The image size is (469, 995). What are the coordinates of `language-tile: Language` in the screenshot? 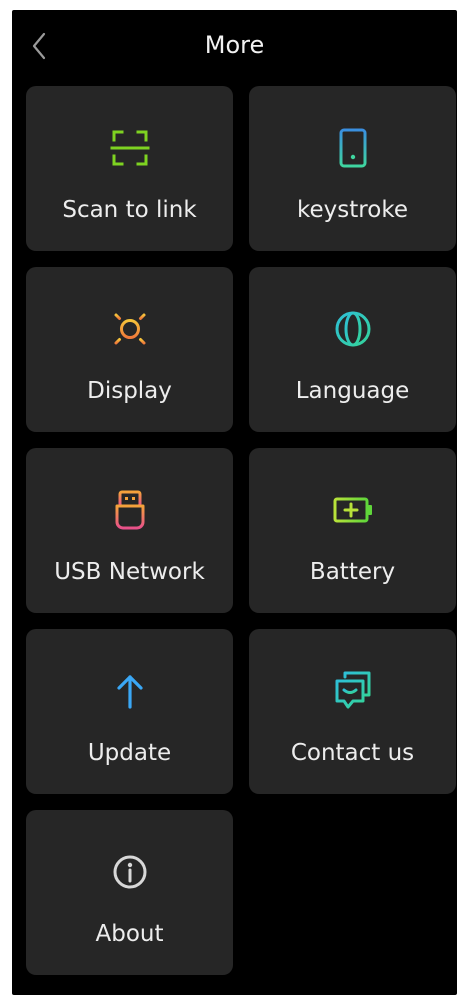 It's located at (352, 349).